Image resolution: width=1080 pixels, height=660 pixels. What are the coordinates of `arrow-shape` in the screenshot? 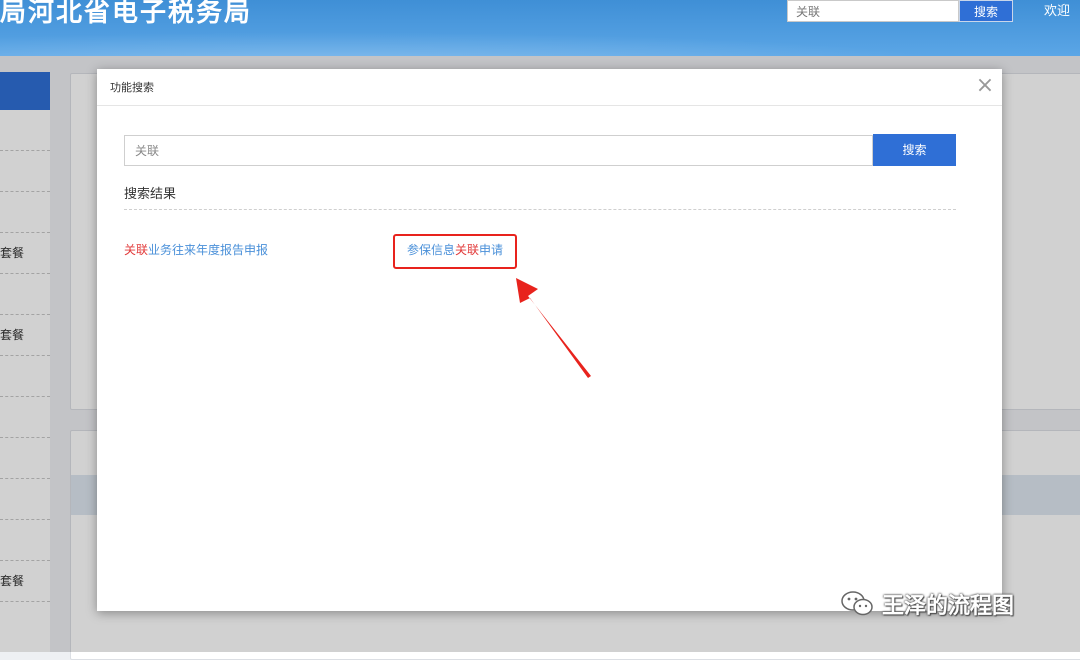 It's located at (553, 328).